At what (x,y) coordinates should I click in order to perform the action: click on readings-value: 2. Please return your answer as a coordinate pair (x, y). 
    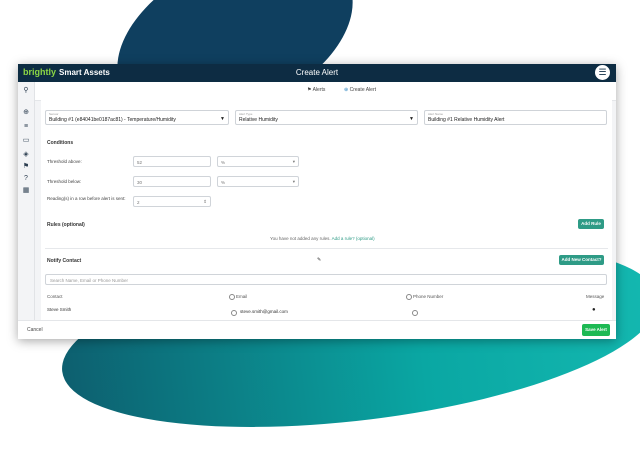
    Looking at the image, I should click on (138, 202).